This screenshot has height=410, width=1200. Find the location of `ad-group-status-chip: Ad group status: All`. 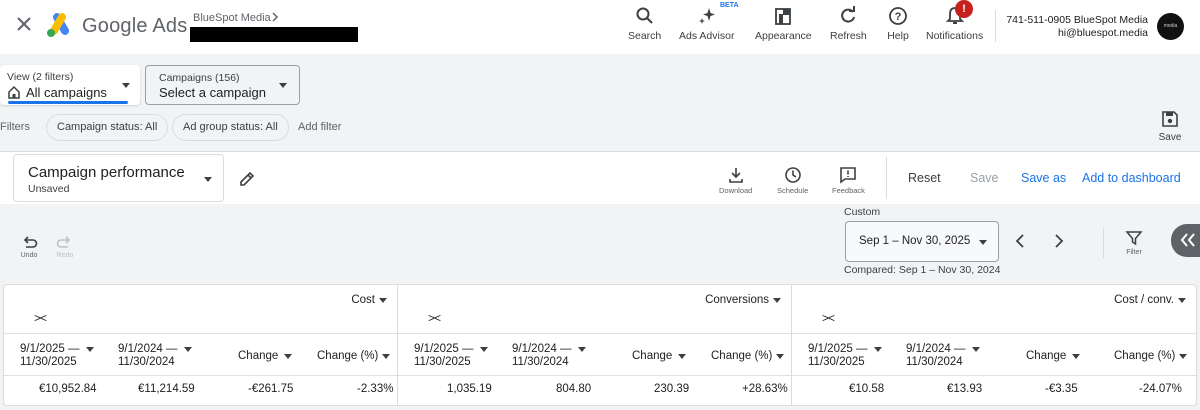

ad-group-status-chip: Ad group status: All is located at coordinates (230, 127).